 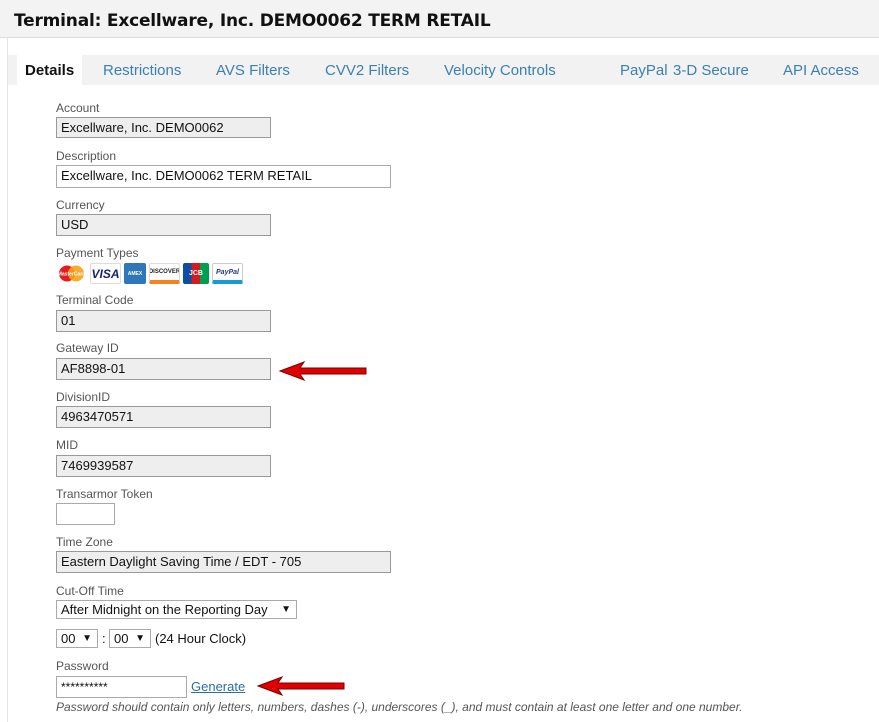 I want to click on tab-paypal: PayPal, so click(x=644, y=70).